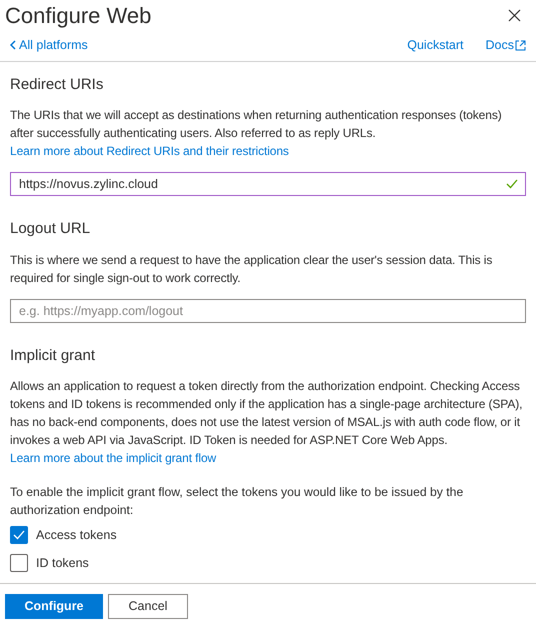 Image resolution: width=536 pixels, height=629 pixels. What do you see at coordinates (512, 184) in the screenshot?
I see `check-icon` at bounding box center [512, 184].